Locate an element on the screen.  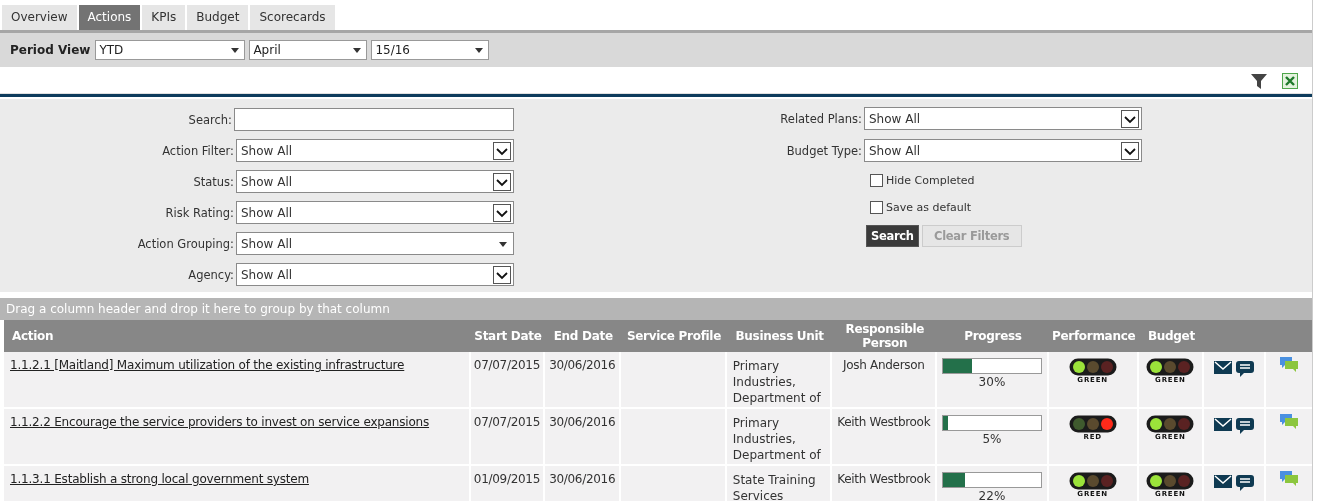
field-label: Budget Type: is located at coordinates (824, 150).